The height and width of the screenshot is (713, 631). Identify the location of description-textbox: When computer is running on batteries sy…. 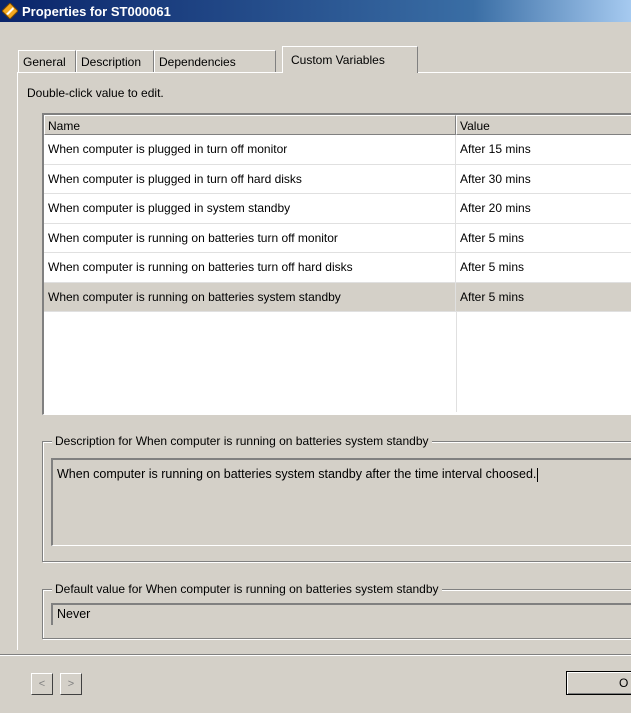
(341, 502).